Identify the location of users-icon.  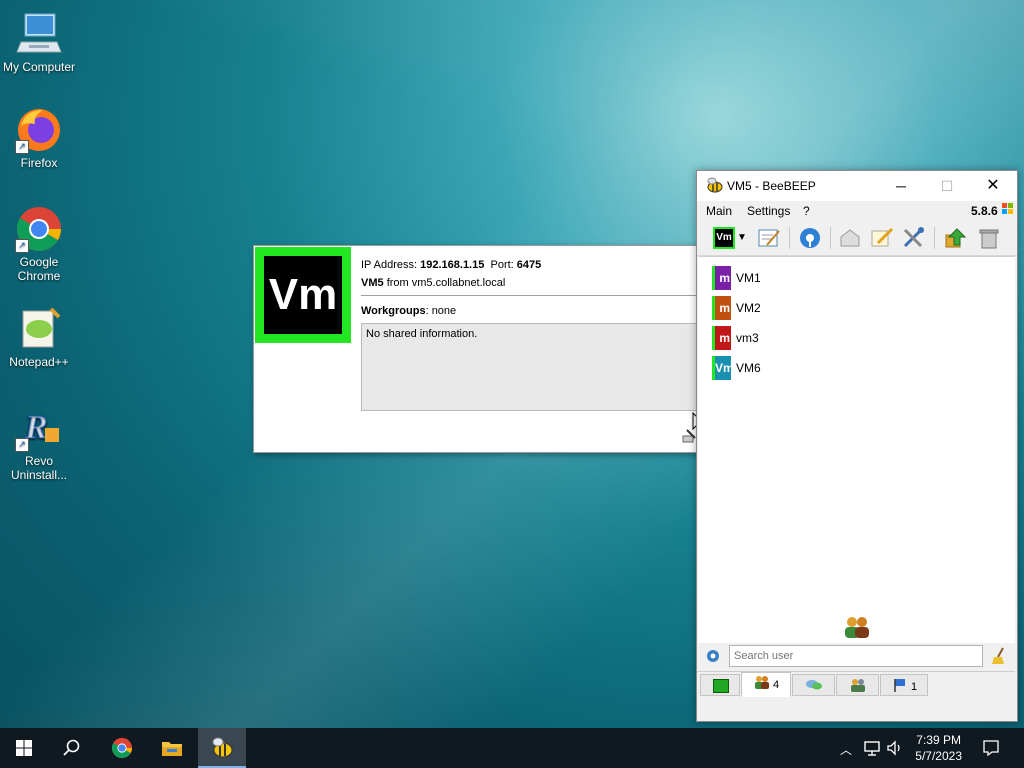
(762, 686).